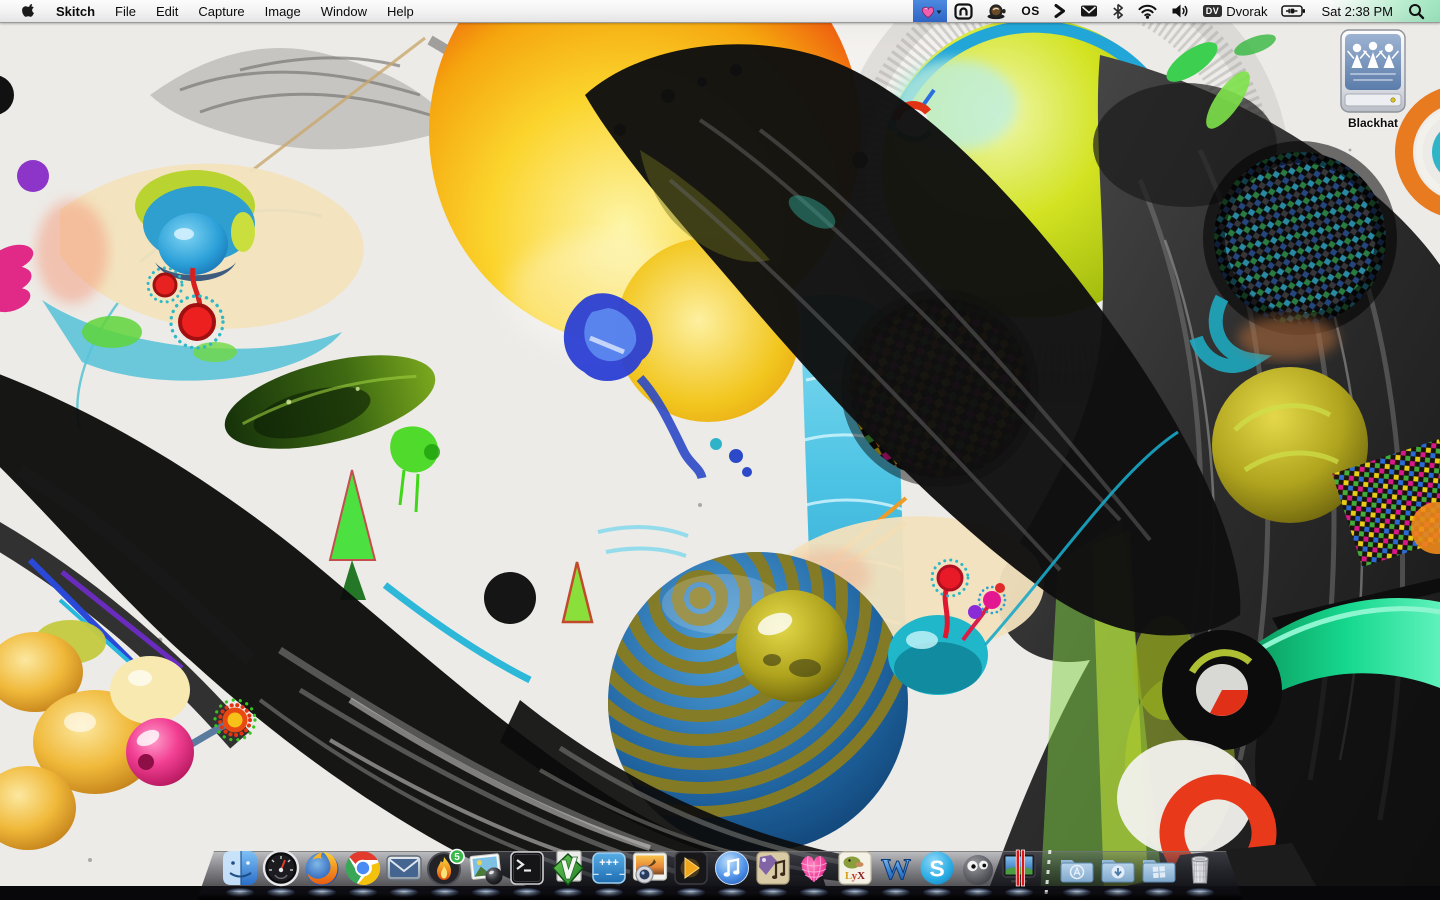 Image resolution: width=1440 pixels, height=900 pixels. Describe the element at coordinates (1048, 870) in the screenshot. I see `dock-separator` at that location.